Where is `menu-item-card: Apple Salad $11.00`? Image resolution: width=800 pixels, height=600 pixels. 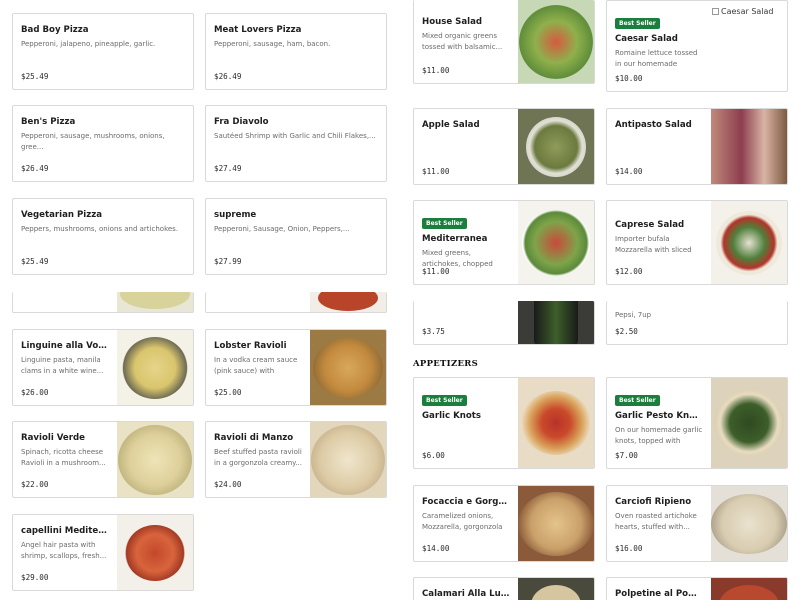
menu-item-card: Apple Salad $11.00 is located at coordinates (504, 146).